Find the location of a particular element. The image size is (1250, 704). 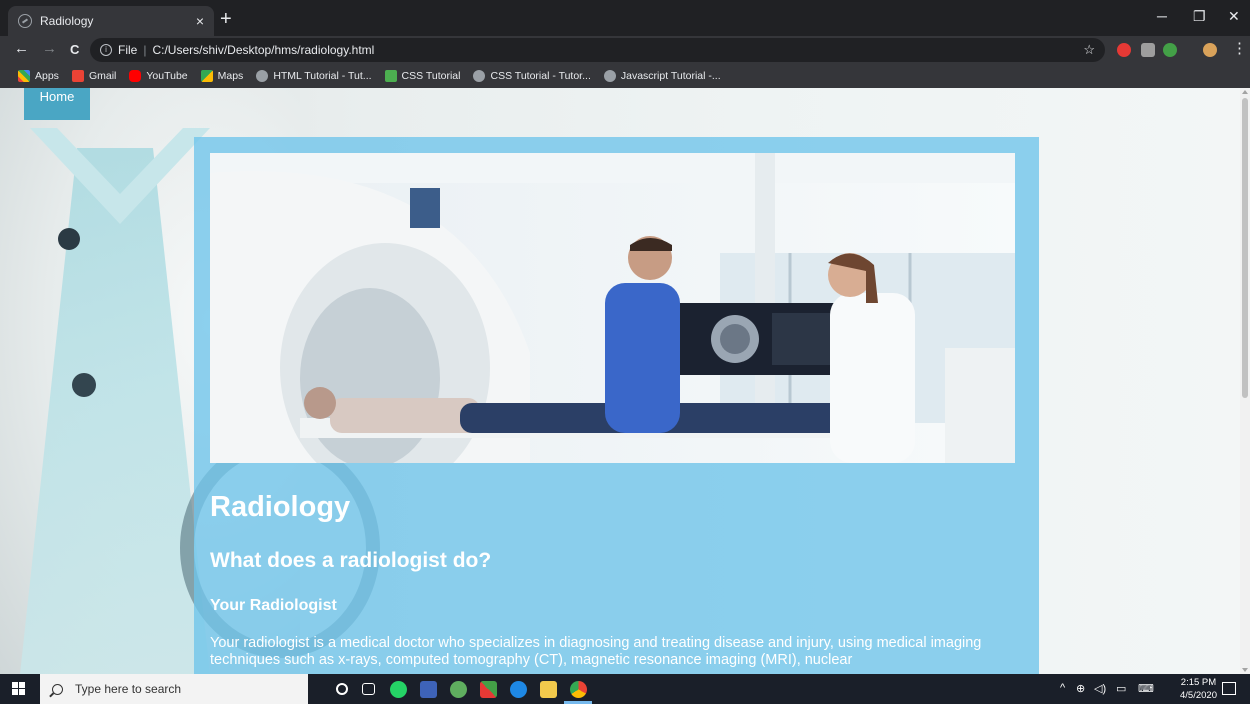

store-icon is located at coordinates (488, 689).